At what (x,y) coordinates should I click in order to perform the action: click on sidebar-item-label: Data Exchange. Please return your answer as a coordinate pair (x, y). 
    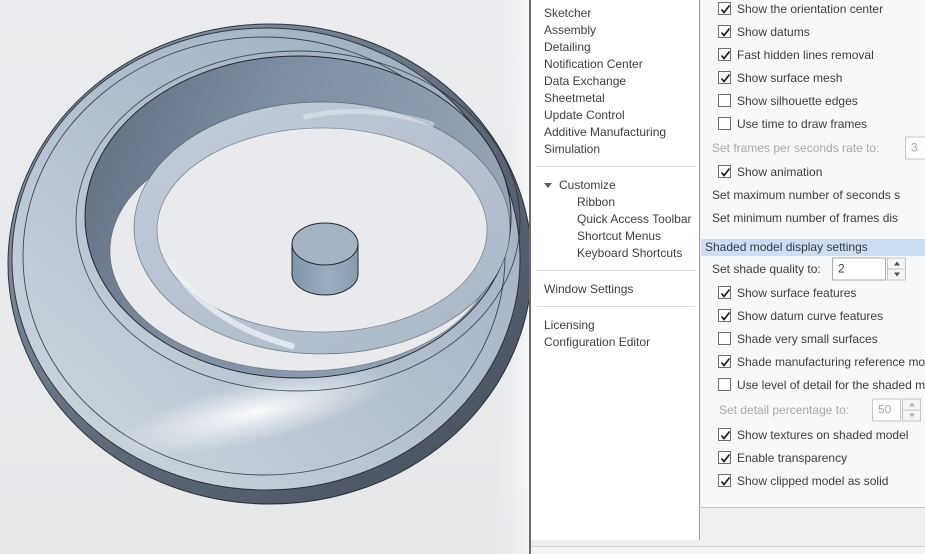
    Looking at the image, I should click on (585, 81).